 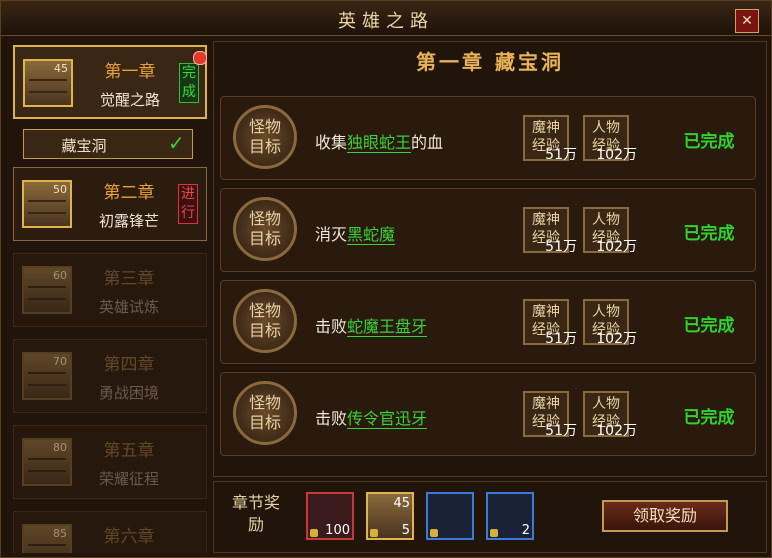 I want to click on subchapter-item-treasure-cave: 藏宝洞 ✓, so click(x=108, y=144).